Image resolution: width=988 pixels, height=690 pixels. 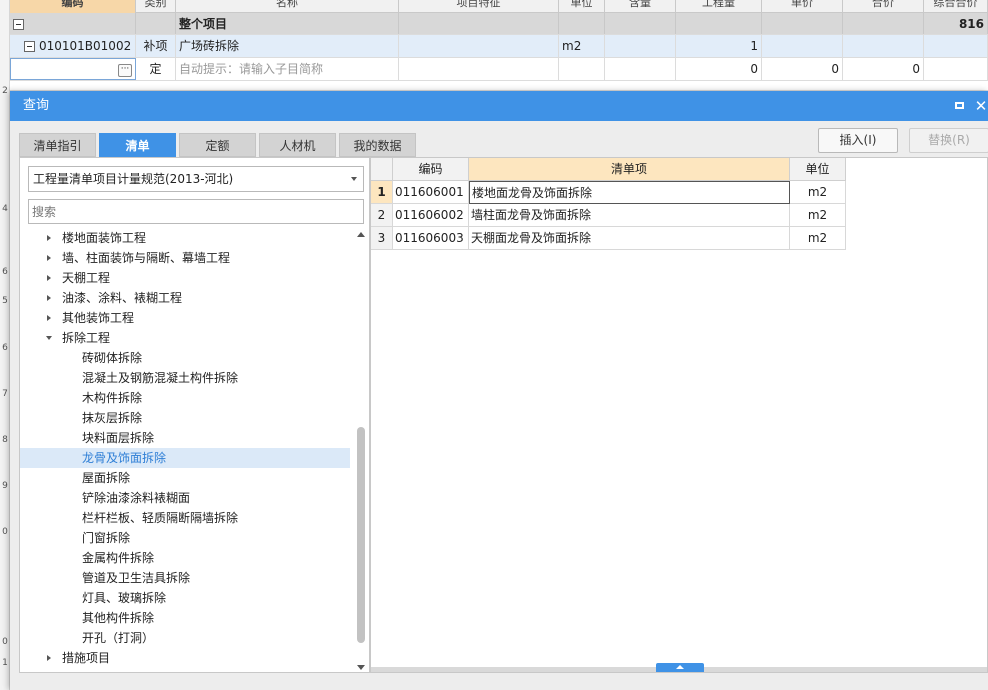 What do you see at coordinates (5, 209) in the screenshot?
I see `gutter-number: 4` at bounding box center [5, 209].